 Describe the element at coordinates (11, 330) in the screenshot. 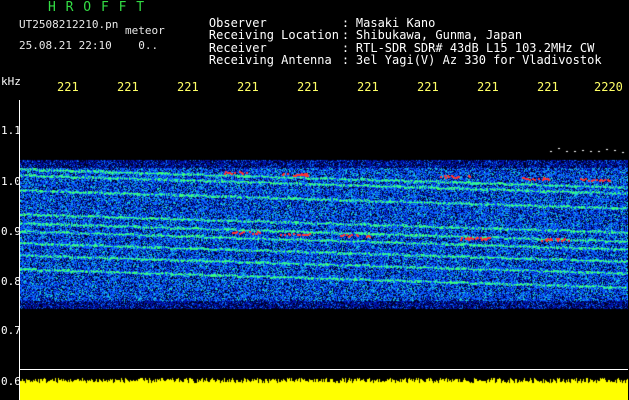

I see `y-tick-label: 0.7` at that location.